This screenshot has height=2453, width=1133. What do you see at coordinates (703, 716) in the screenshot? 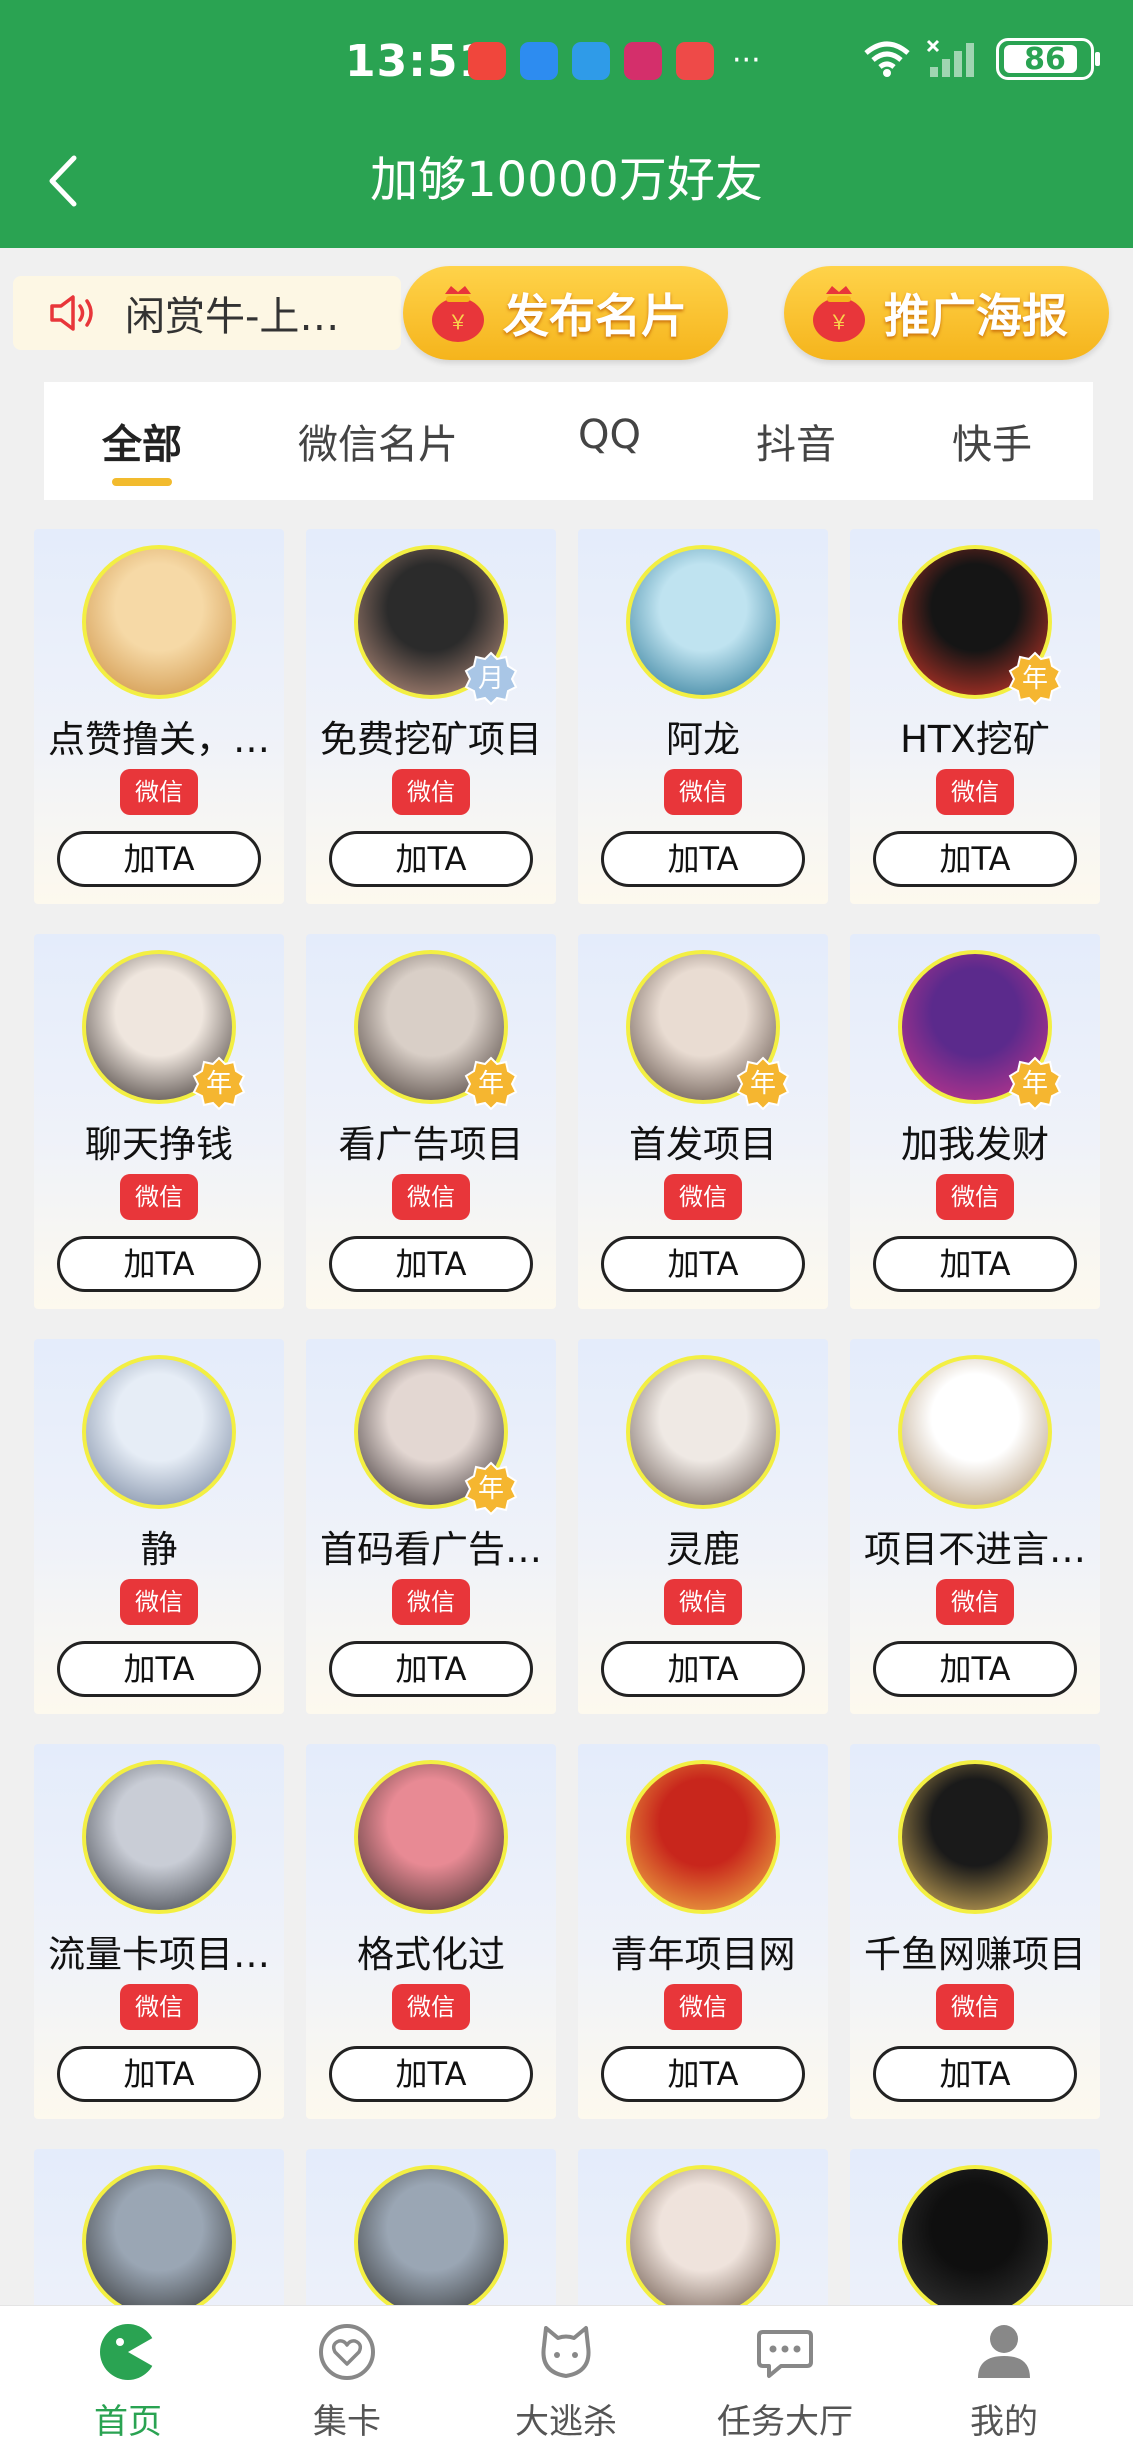
I see `user-card: 阿龙微信加TA` at bounding box center [703, 716].